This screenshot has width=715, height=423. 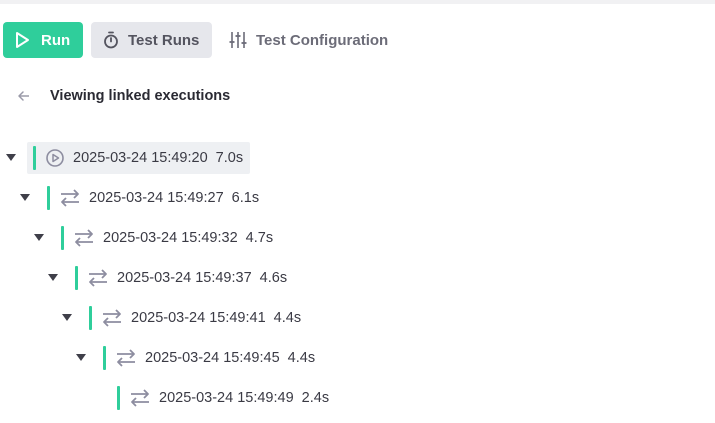 What do you see at coordinates (273, 278) in the screenshot?
I see `execution-duration: 4.6s` at bounding box center [273, 278].